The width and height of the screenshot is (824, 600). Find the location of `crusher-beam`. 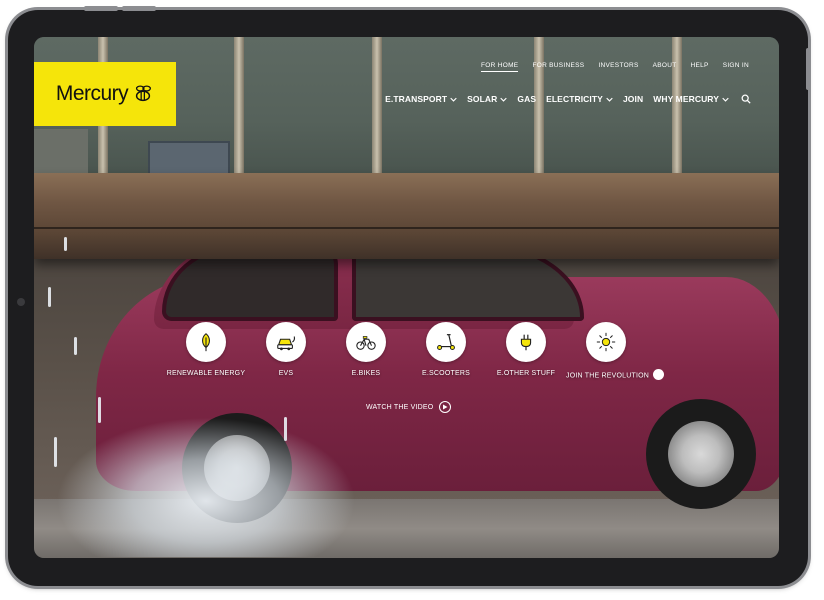

crusher-beam is located at coordinates (406, 216).